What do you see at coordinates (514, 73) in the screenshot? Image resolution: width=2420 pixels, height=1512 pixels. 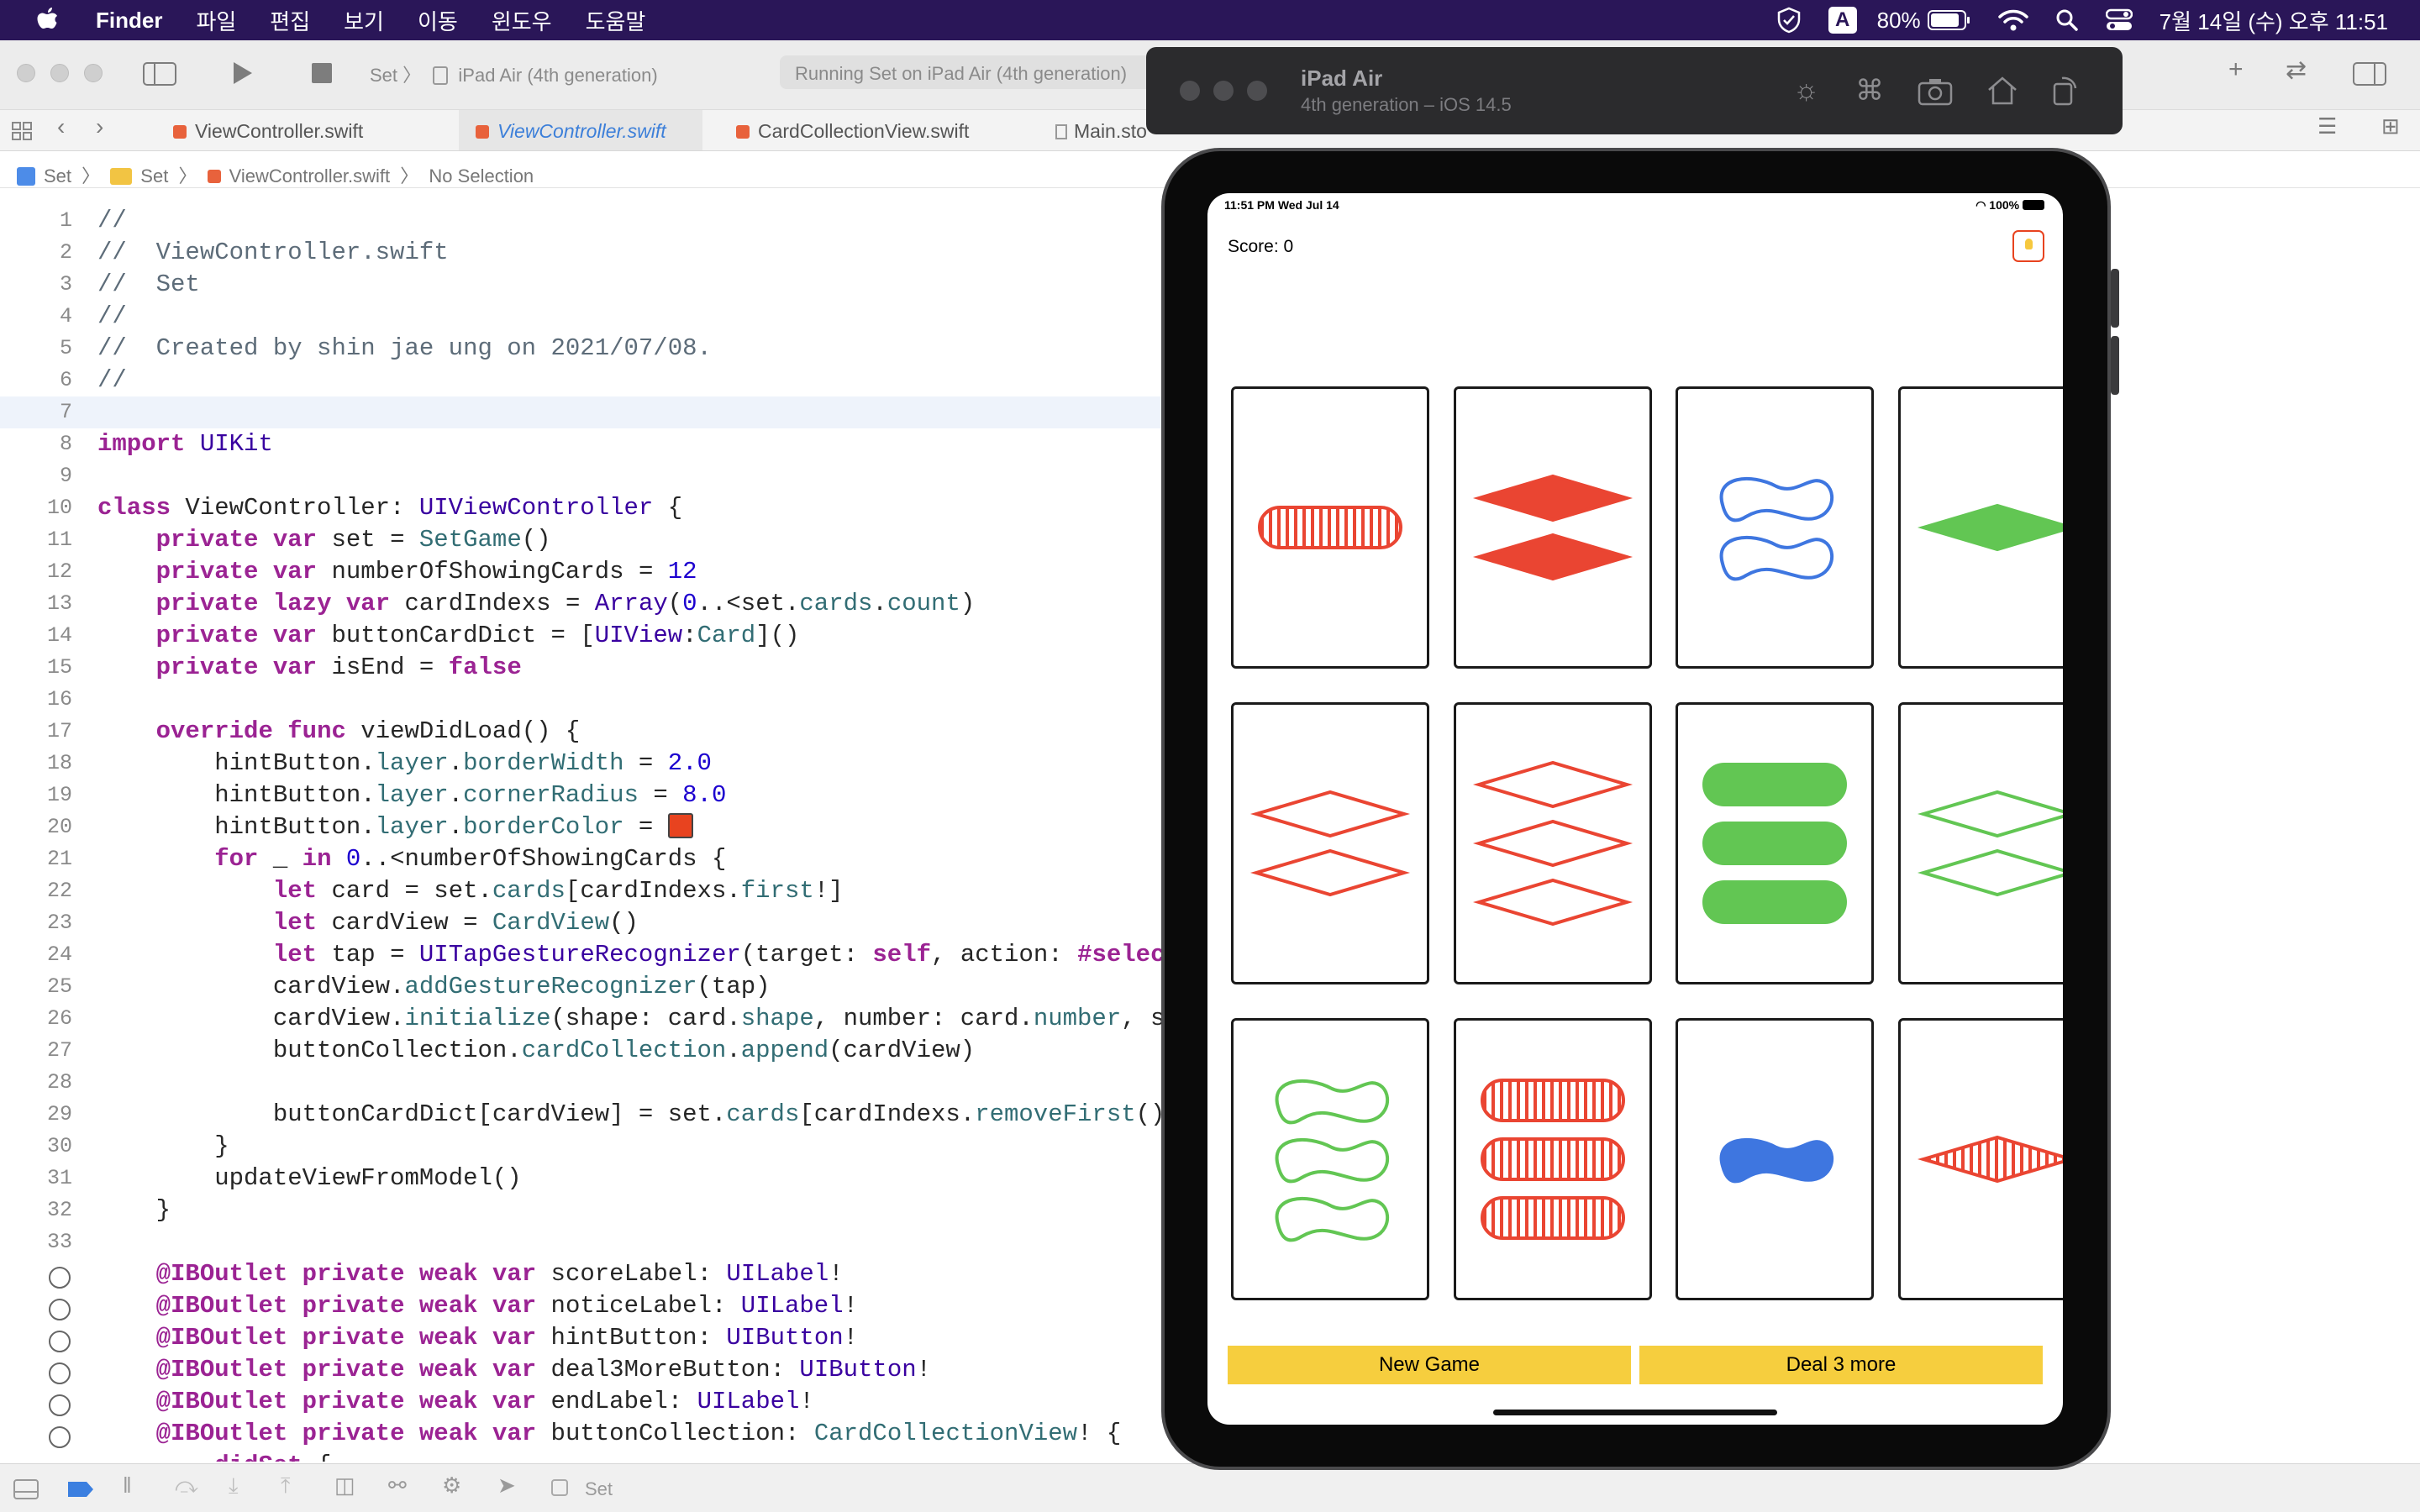 I see `scheme-selector: Set 〉 iPad Air (4th generation)` at bounding box center [514, 73].